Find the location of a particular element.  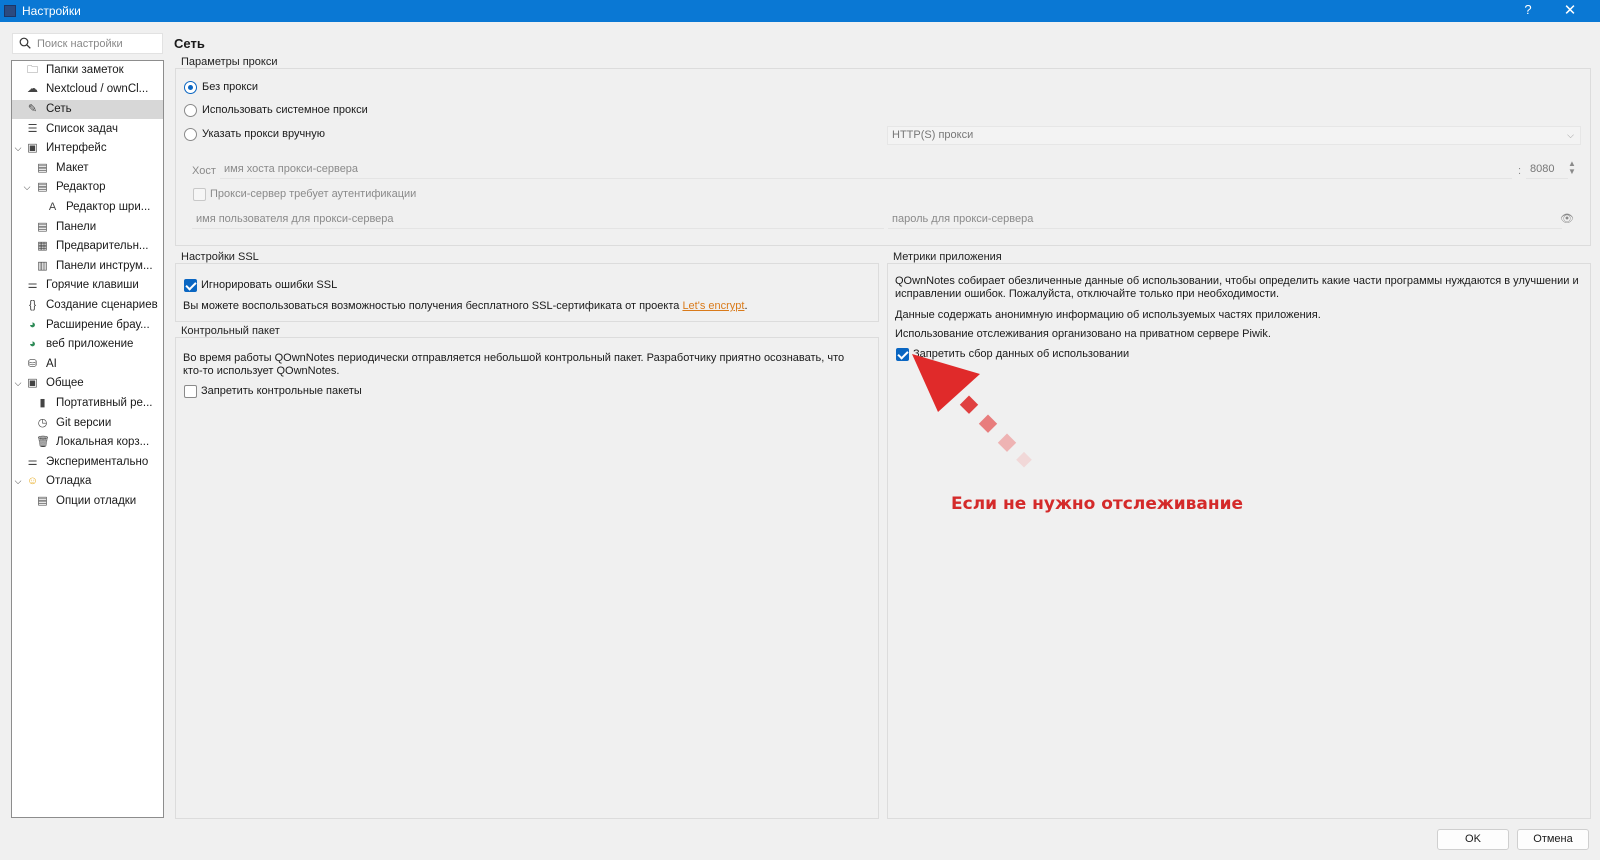

interface-icon: ▣ is located at coordinates (32, 148).